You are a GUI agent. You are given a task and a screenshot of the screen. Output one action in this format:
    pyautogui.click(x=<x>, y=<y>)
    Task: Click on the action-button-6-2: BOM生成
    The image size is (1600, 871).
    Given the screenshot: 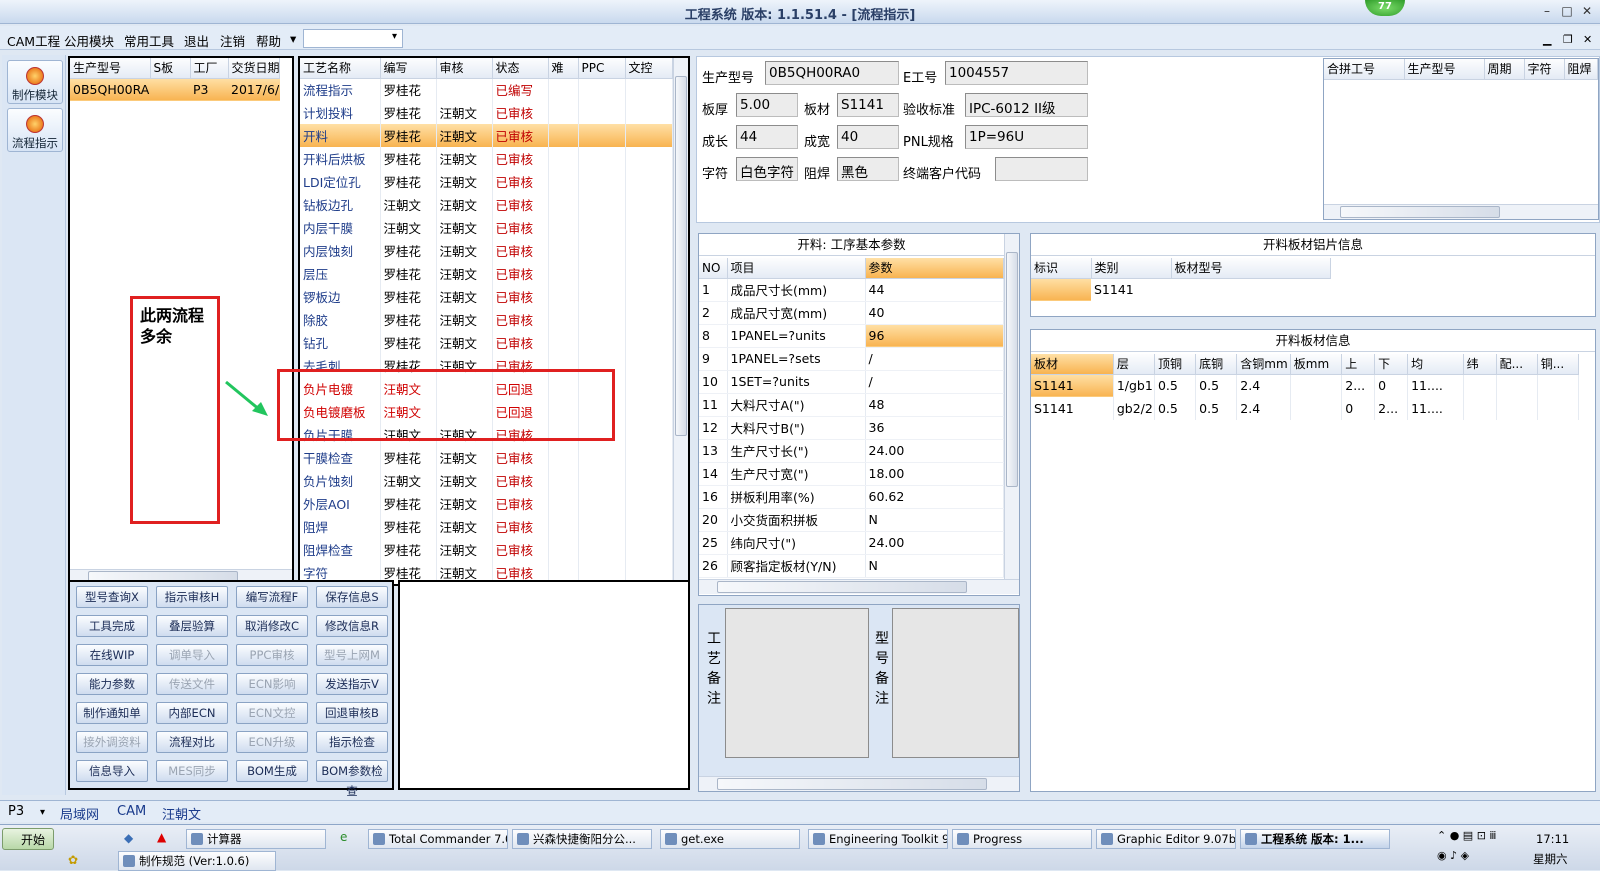 What is the action you would take?
    pyautogui.click(x=272, y=771)
    